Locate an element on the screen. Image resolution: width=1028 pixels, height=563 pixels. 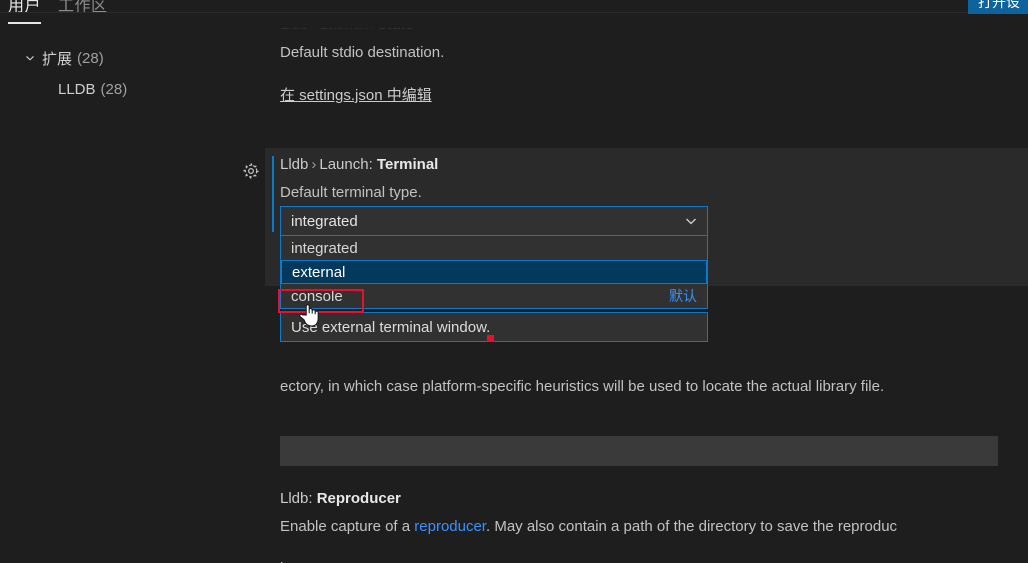
dropdown-option-label: integrated is located at coordinates (324, 248).